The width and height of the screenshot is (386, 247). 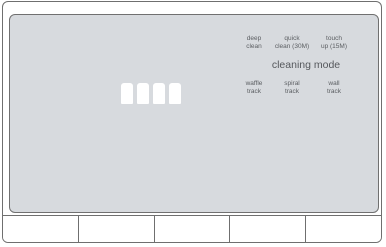 I want to click on mode-option-wall-track: wall track, so click(x=334, y=87).